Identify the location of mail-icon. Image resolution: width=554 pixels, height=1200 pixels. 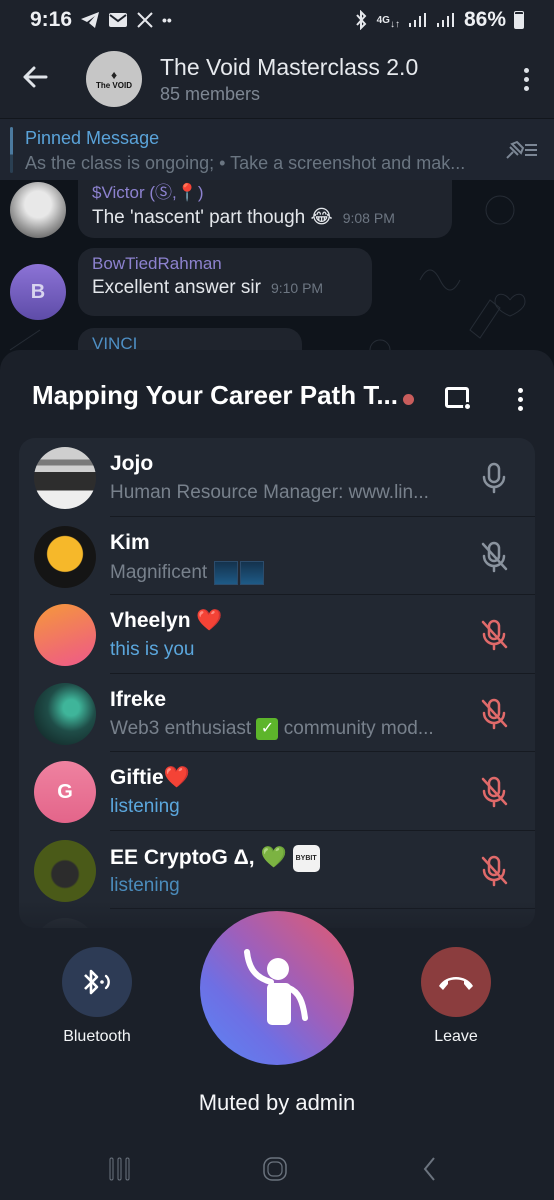
(118, 20).